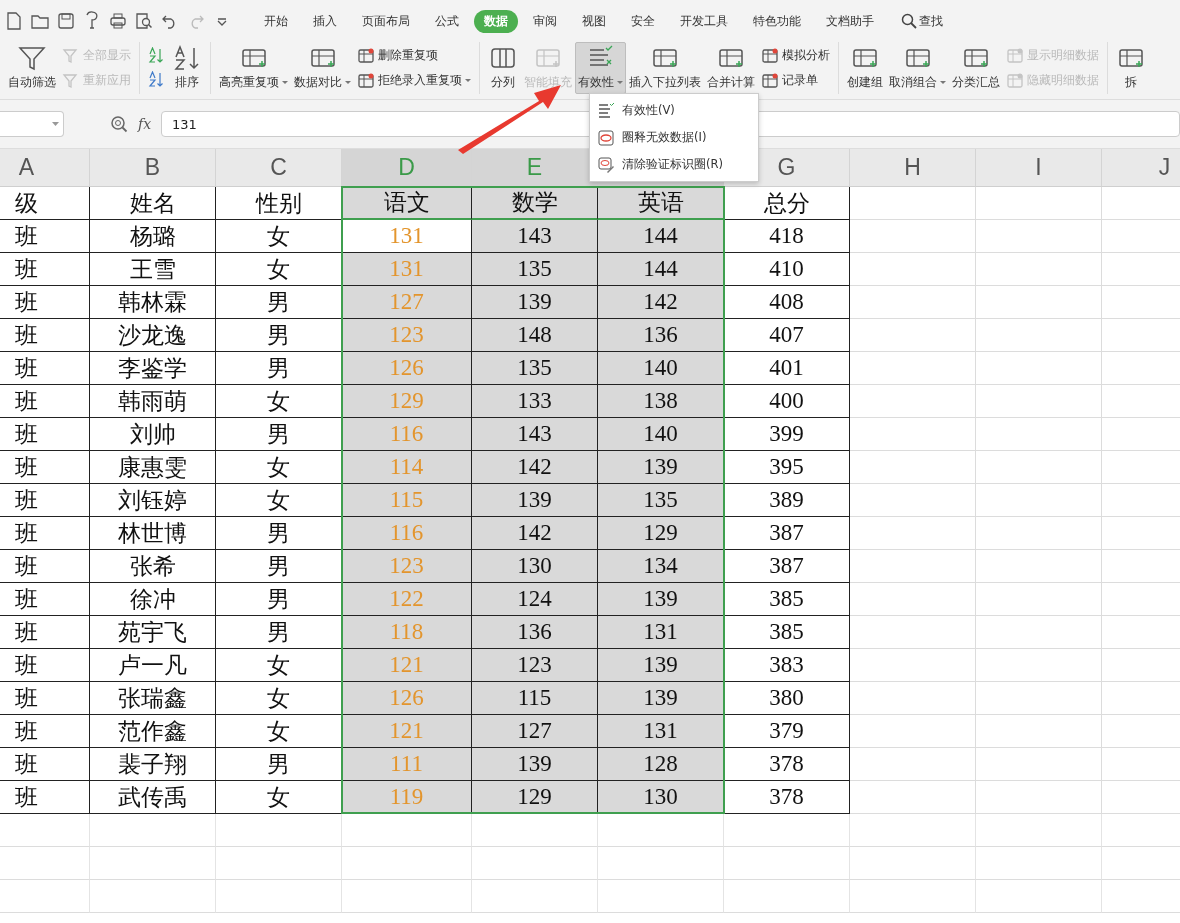 The height and width of the screenshot is (923, 1180). What do you see at coordinates (535, 566) in the screenshot?
I see `table-cell: 130` at bounding box center [535, 566].